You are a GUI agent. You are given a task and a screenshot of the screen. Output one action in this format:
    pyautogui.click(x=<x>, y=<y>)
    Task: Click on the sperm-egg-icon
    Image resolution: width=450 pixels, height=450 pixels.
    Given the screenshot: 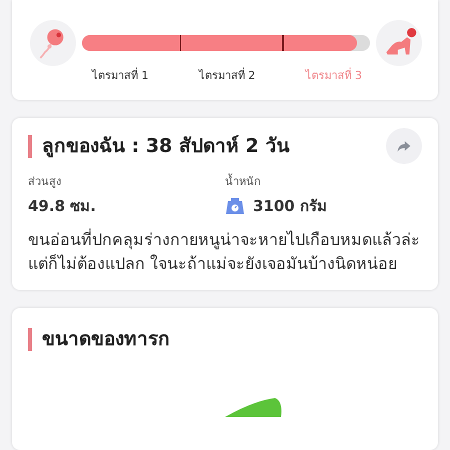 What is the action you would take?
    pyautogui.click(x=53, y=43)
    